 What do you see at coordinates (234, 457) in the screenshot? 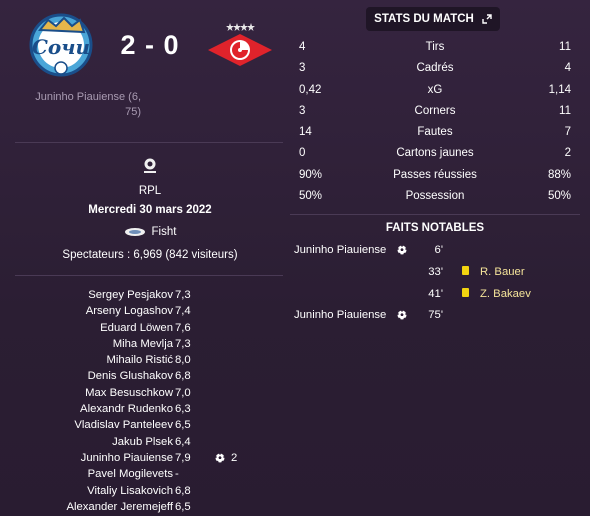
I see `player-goal-count: 2` at bounding box center [234, 457].